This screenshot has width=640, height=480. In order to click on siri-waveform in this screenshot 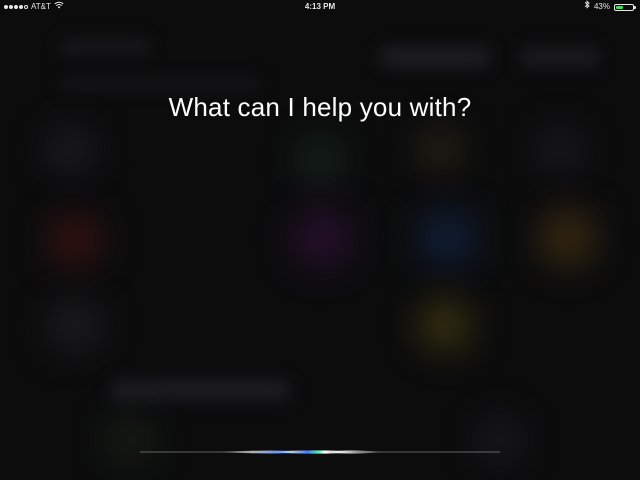, I will do `click(320, 452)`.